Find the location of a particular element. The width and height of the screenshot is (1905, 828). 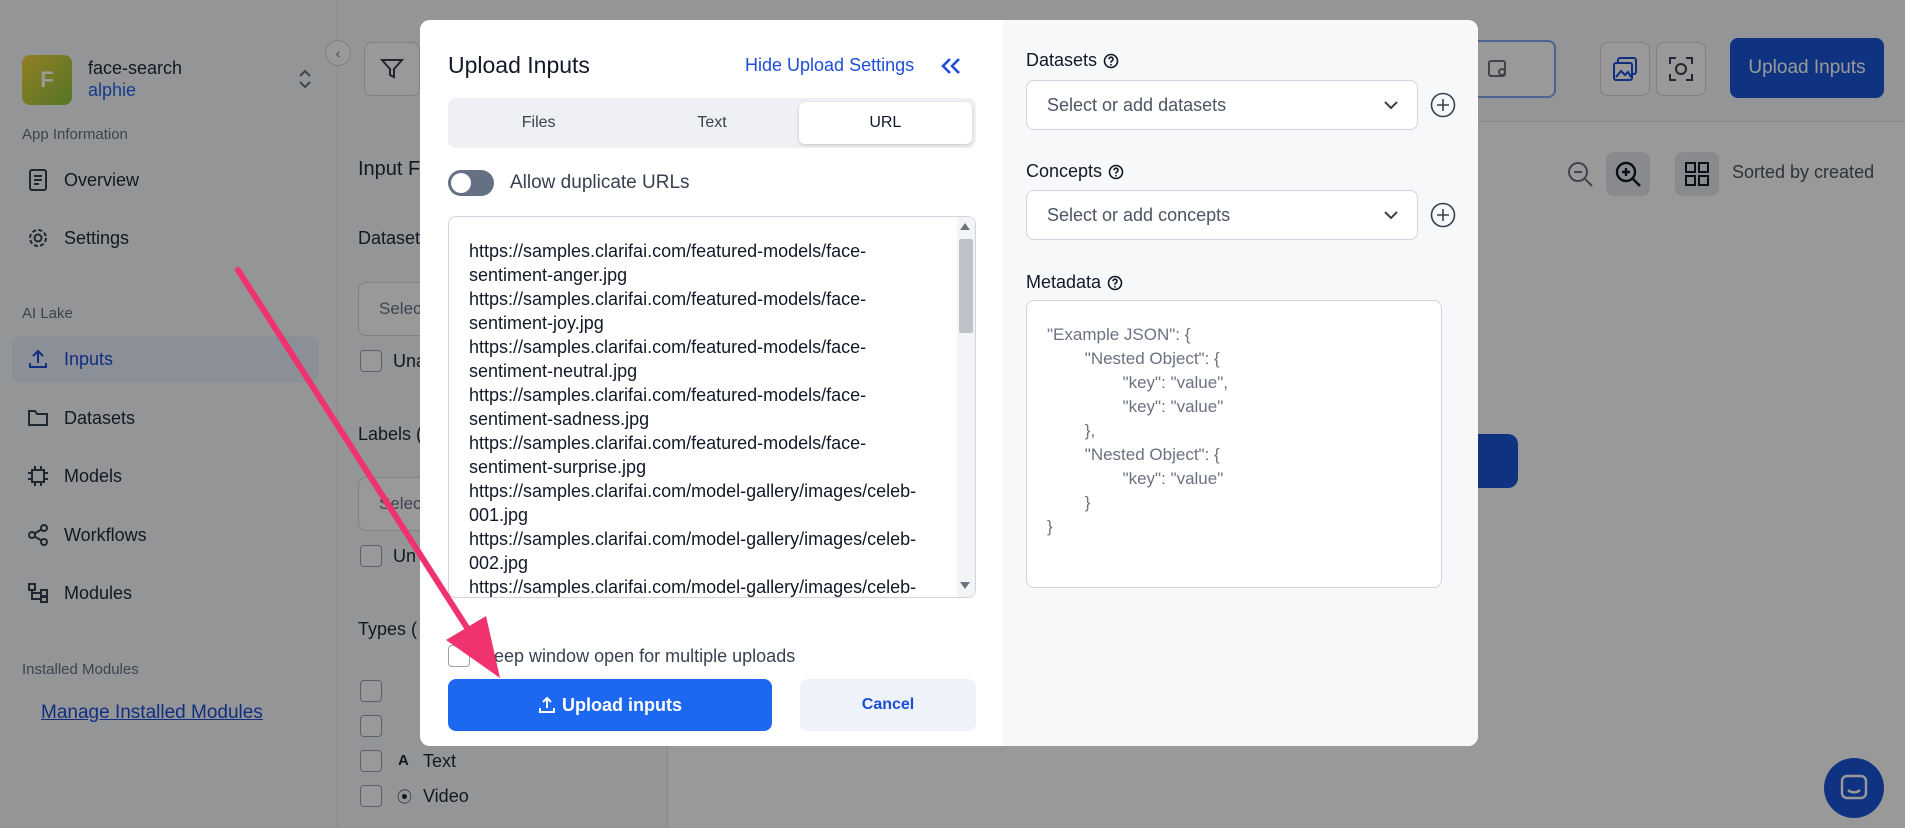

concepts-select: Select or add concepts is located at coordinates (1222, 215).